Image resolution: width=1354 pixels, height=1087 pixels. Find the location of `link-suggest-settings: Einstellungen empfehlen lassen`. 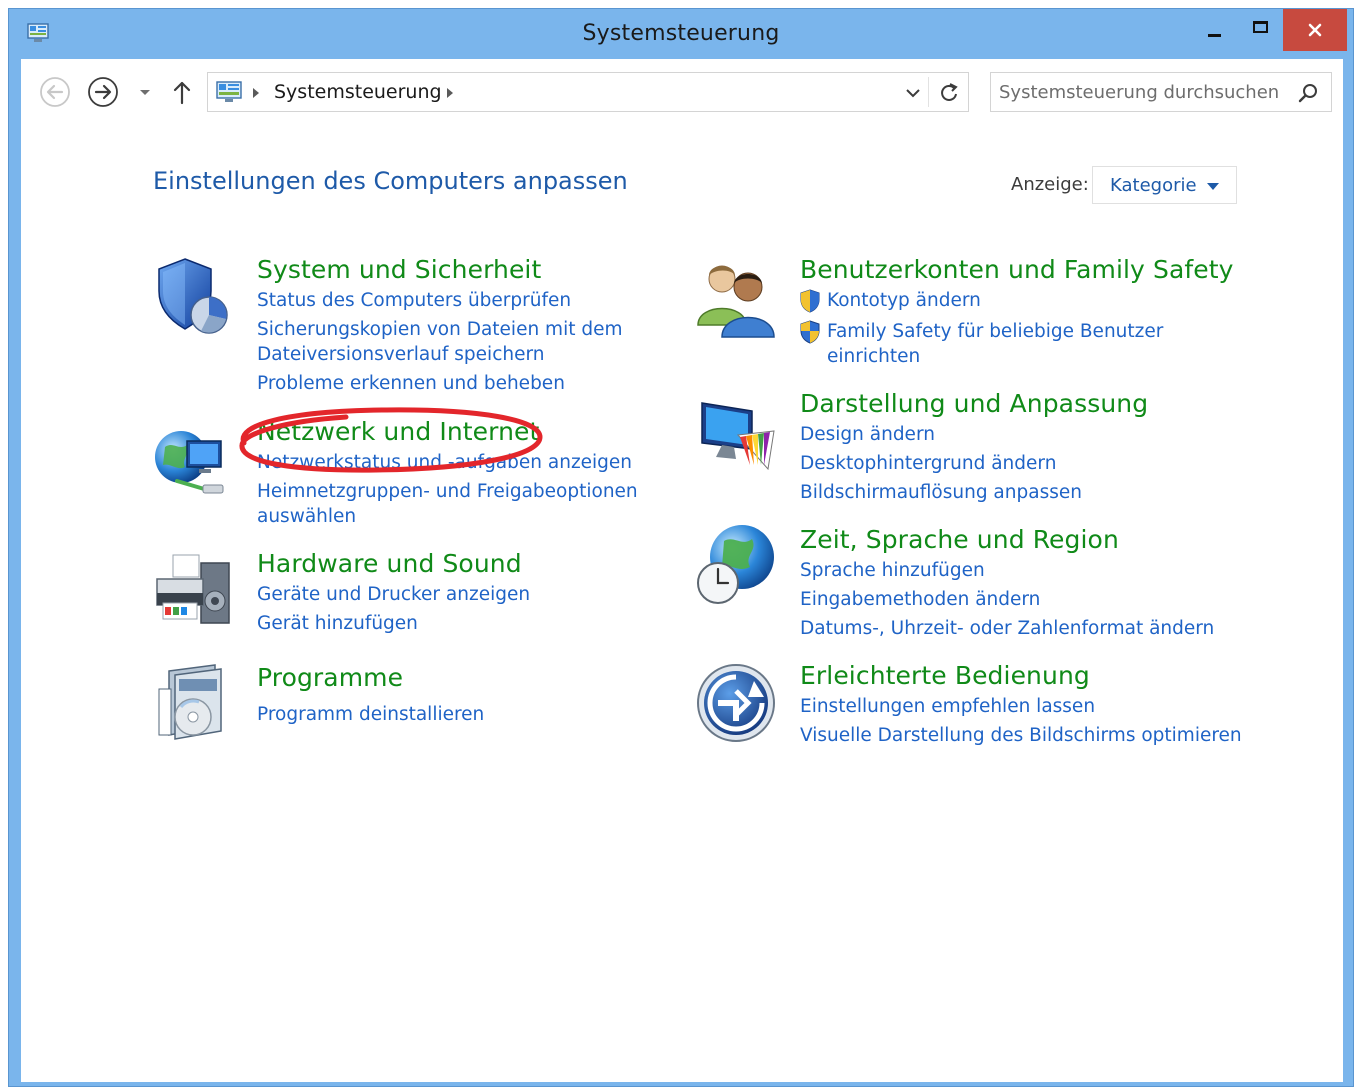

link-suggest-settings: Einstellungen empfehlen lassen is located at coordinates (947, 707).